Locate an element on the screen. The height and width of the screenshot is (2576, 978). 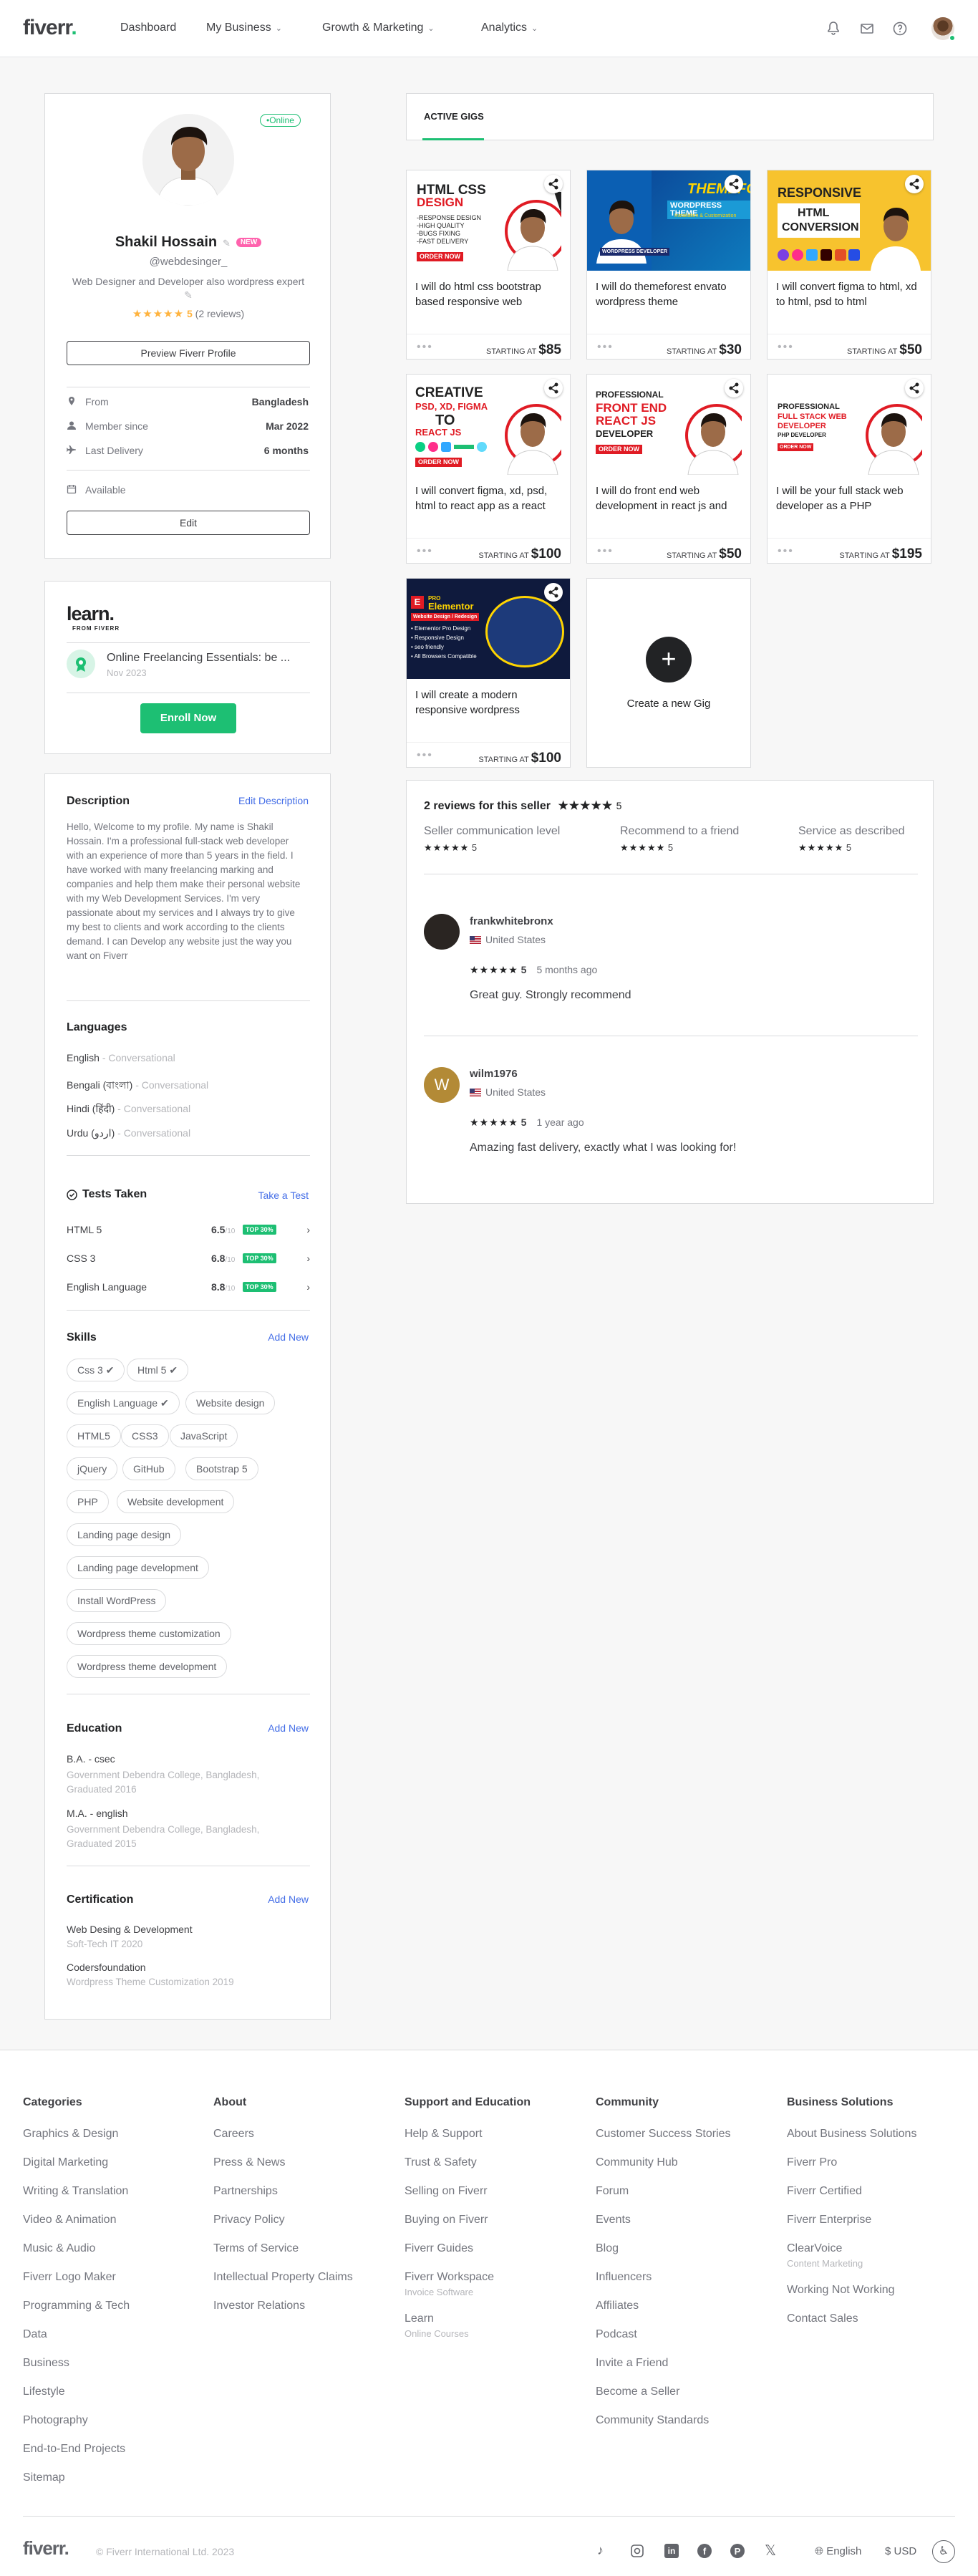
footer-link: Fiverr Certified is located at coordinates (825, 2191).